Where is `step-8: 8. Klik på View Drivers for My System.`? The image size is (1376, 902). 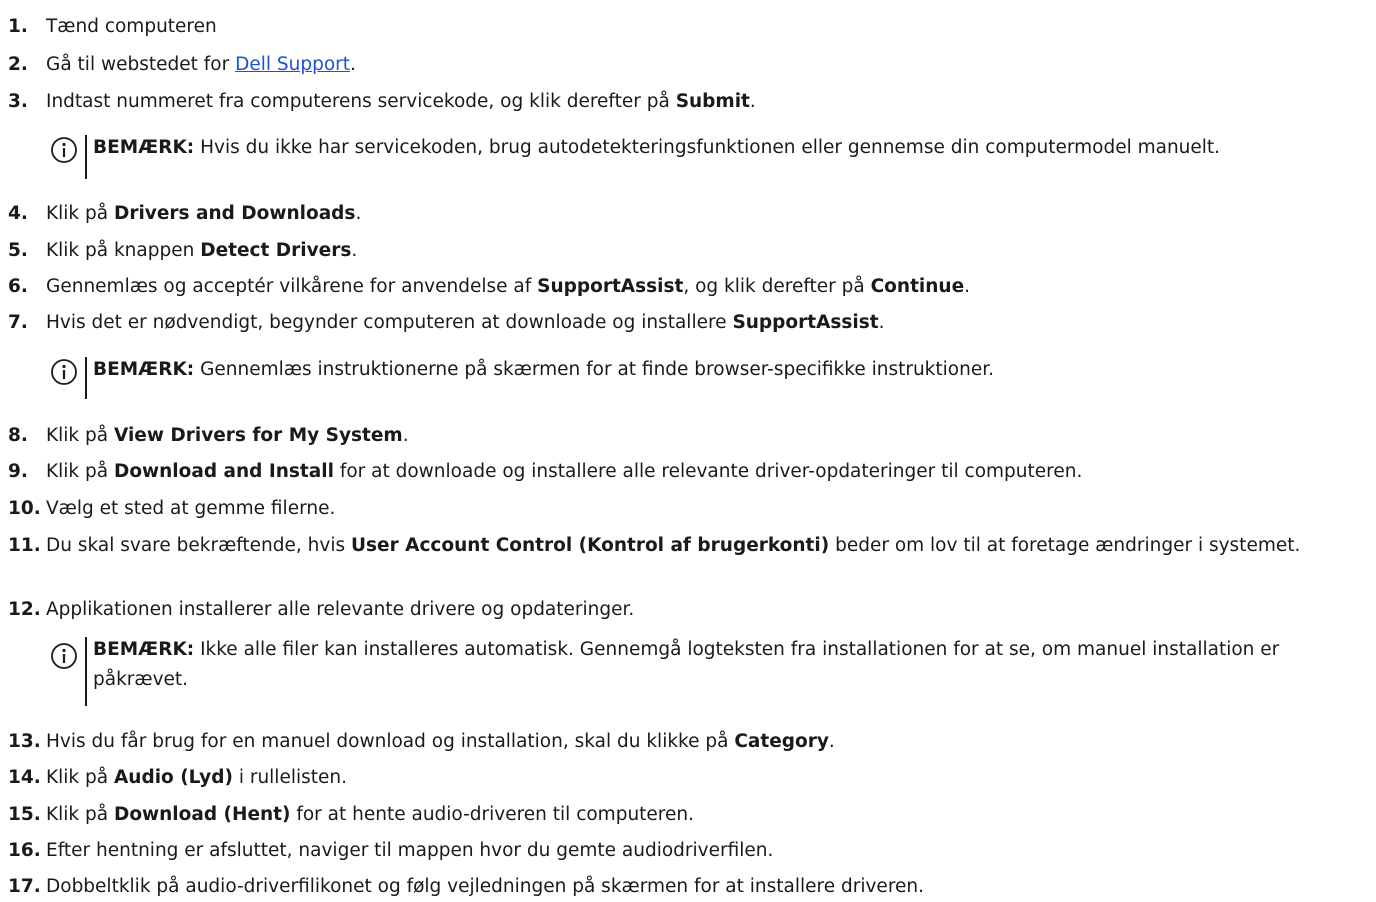 step-8: 8. Klik på View Drivers for My System. is located at coordinates (688, 436).